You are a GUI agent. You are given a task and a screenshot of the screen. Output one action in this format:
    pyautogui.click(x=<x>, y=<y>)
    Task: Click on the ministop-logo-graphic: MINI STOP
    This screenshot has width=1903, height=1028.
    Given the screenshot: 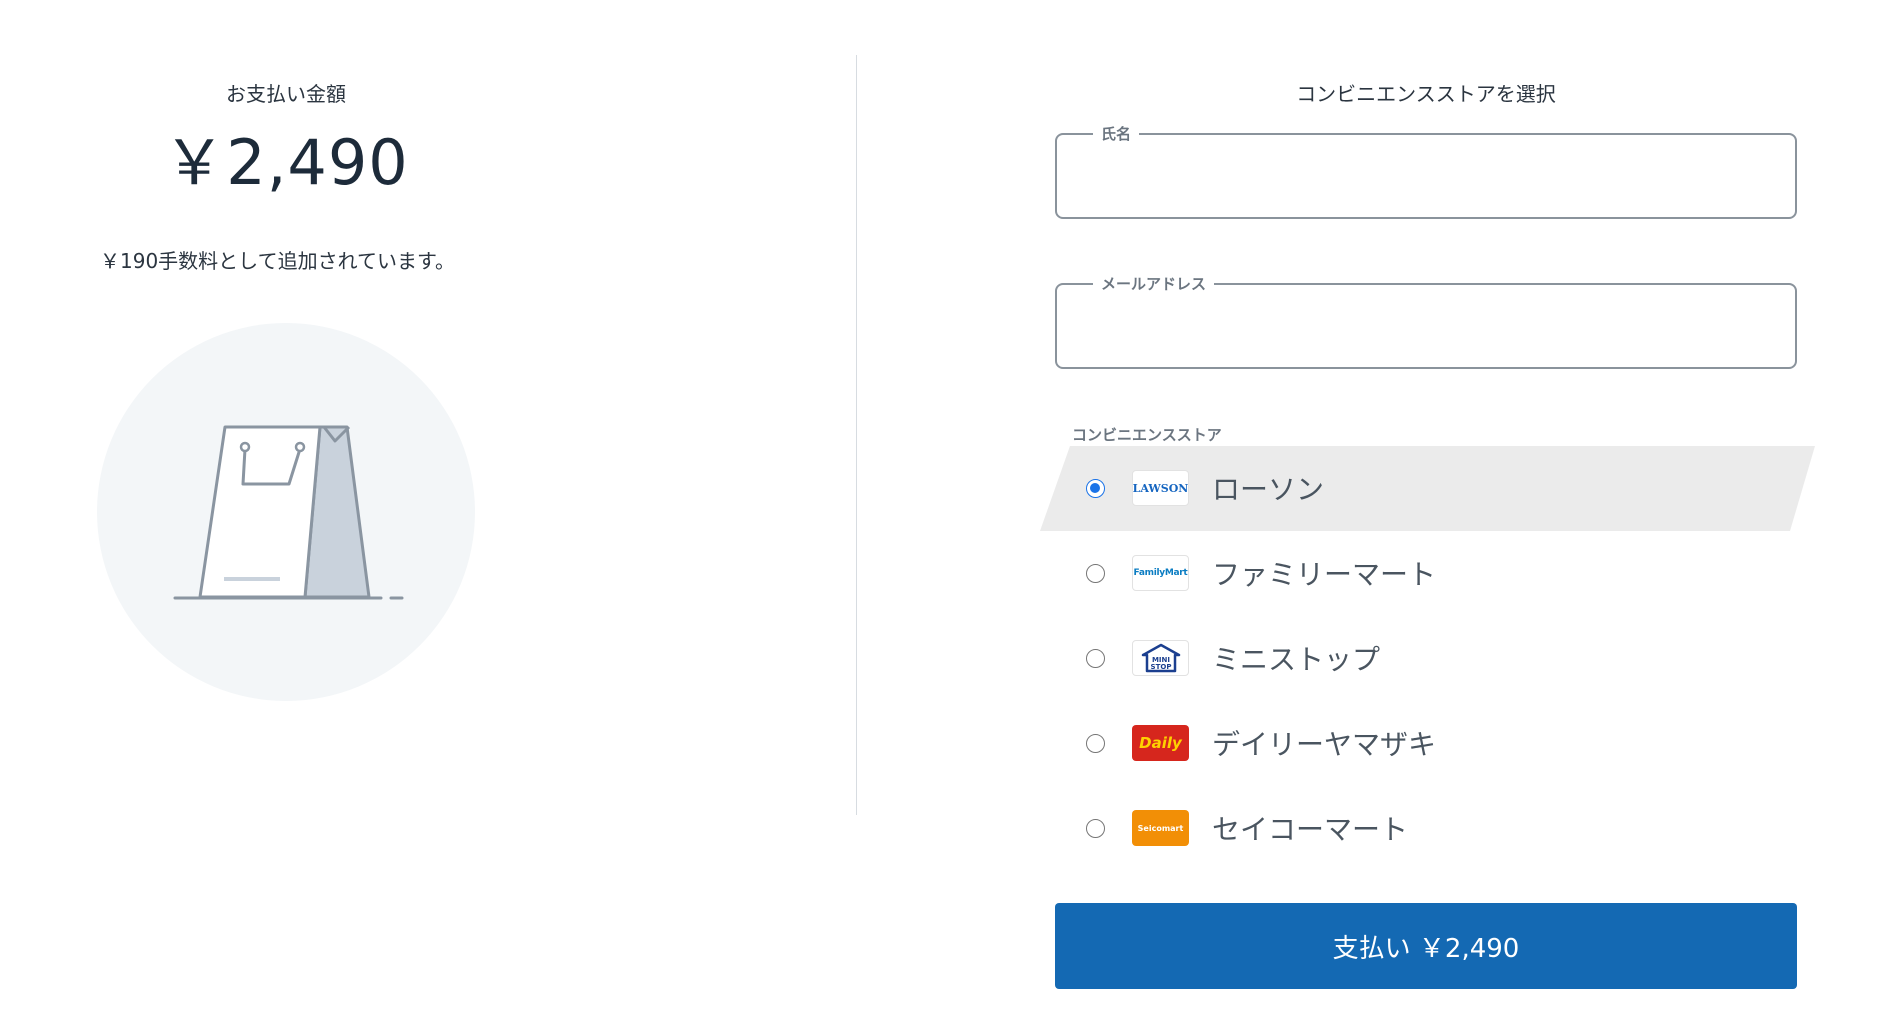 What is the action you would take?
    pyautogui.click(x=1160, y=658)
    